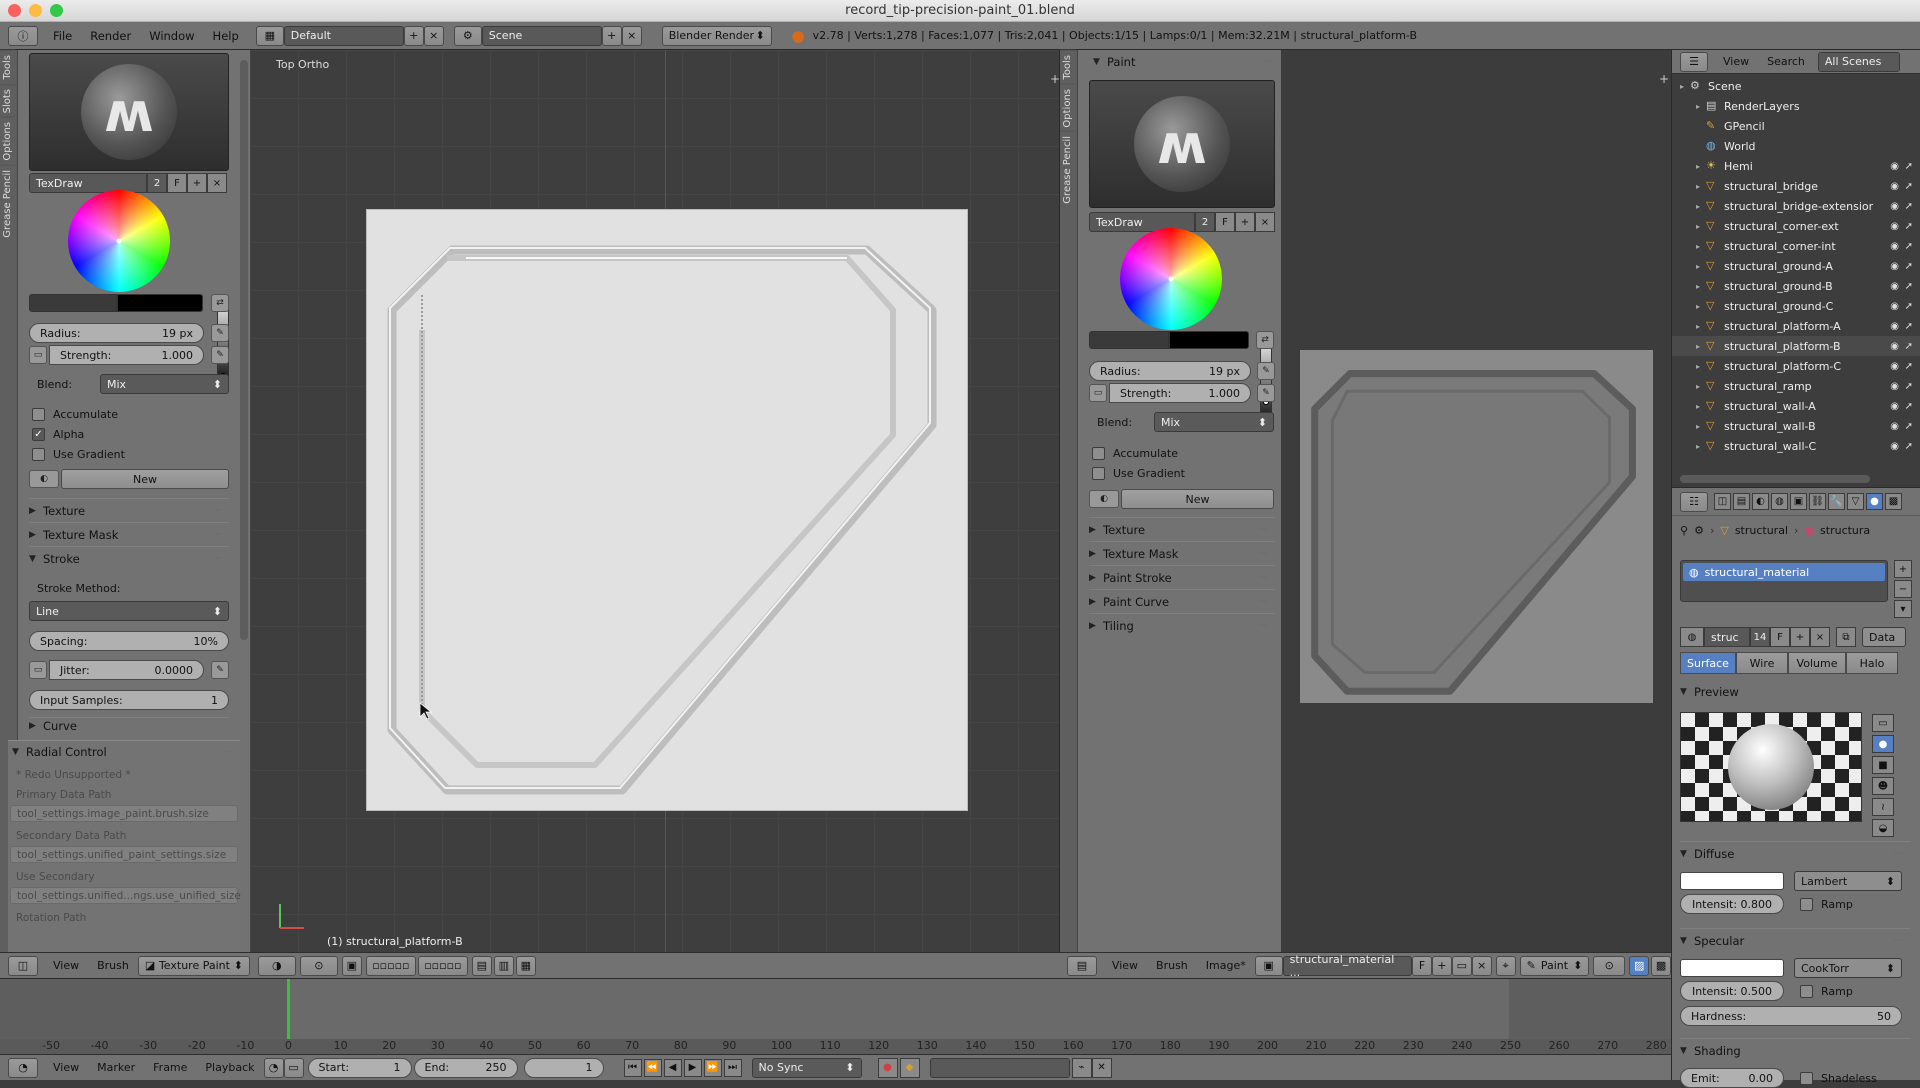 This screenshot has width=1920, height=1088. Describe the element at coordinates (1796, 326) in the screenshot. I see `outliner-item: ▸ ▽ structural_platform-A ◉ ➚` at that location.